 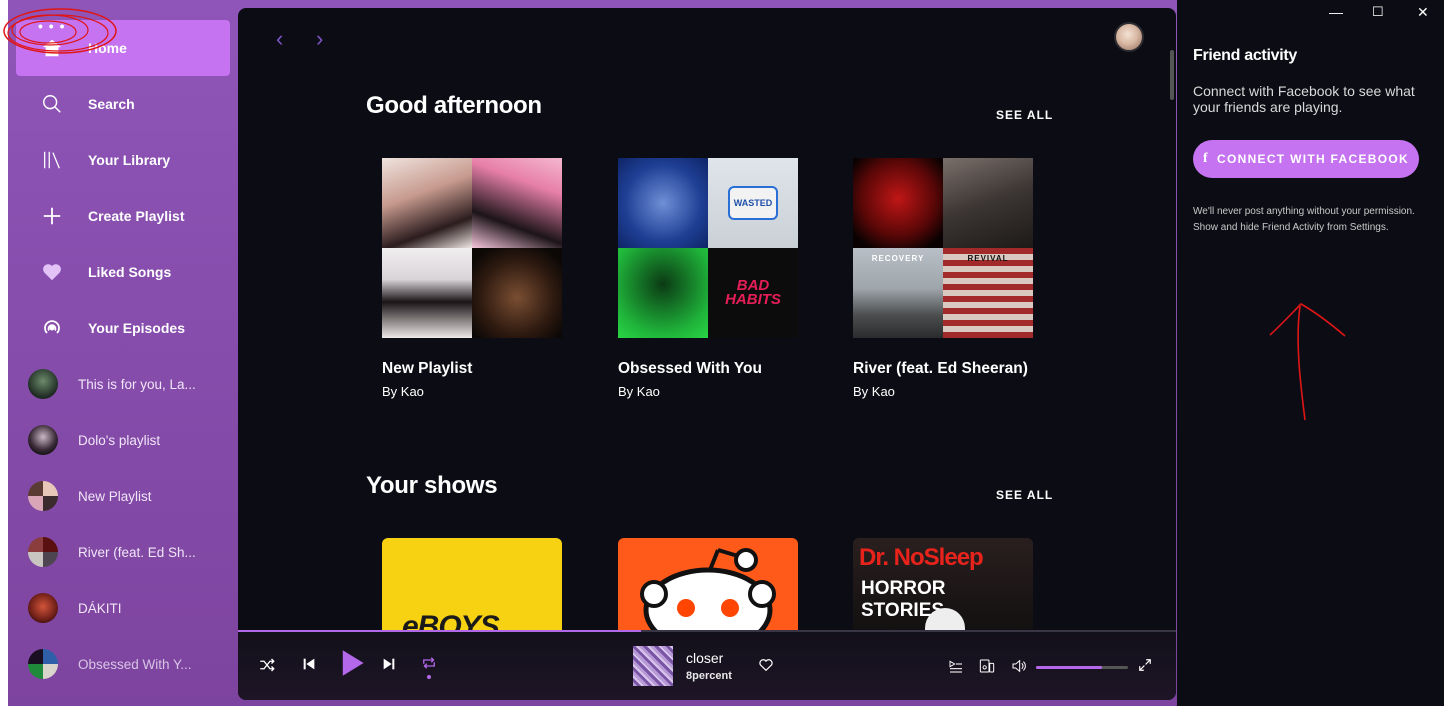 I want to click on now-playing-artist: 8percent, so click(x=709, y=676).